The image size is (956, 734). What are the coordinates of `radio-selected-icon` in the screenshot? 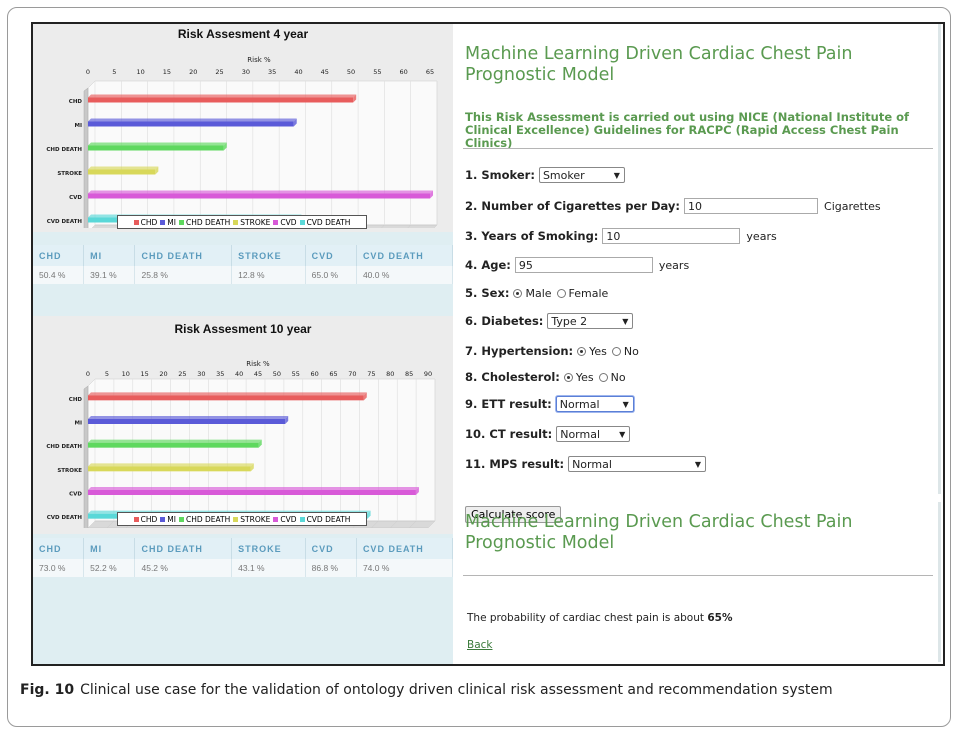 It's located at (568, 377).